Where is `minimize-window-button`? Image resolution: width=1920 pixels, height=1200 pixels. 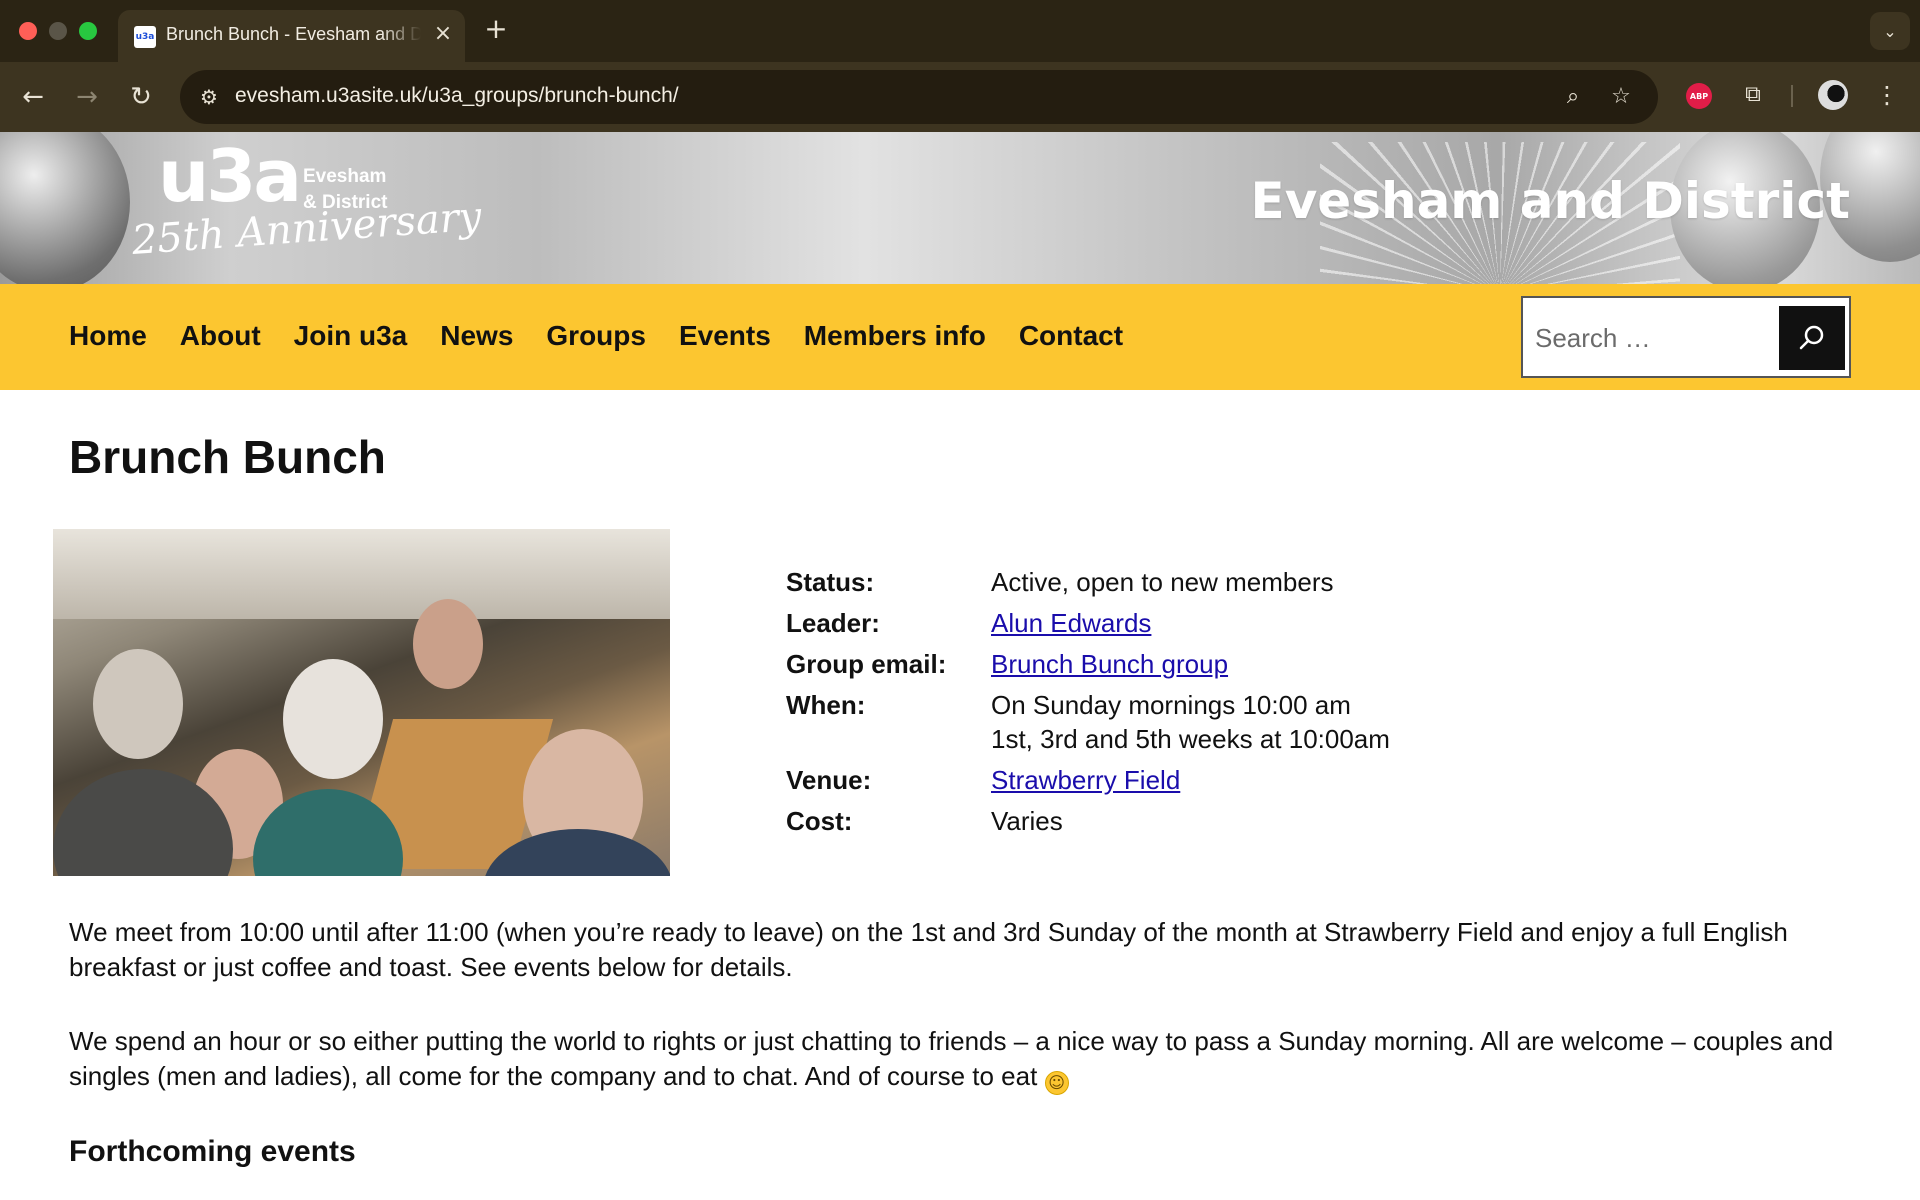
minimize-window-button is located at coordinates (58, 31).